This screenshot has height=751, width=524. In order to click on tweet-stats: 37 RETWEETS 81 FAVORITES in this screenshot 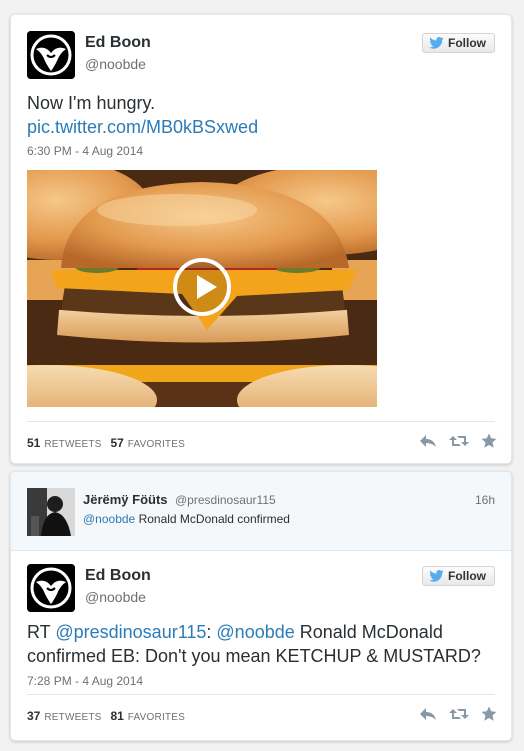, I will do `click(106, 716)`.